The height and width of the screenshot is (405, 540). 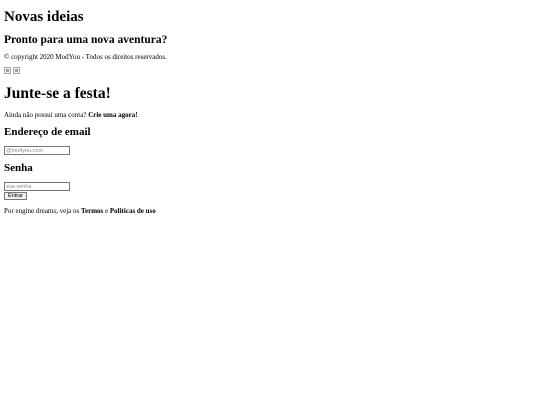 I want to click on email-label: Endereço de email, so click(x=47, y=132).